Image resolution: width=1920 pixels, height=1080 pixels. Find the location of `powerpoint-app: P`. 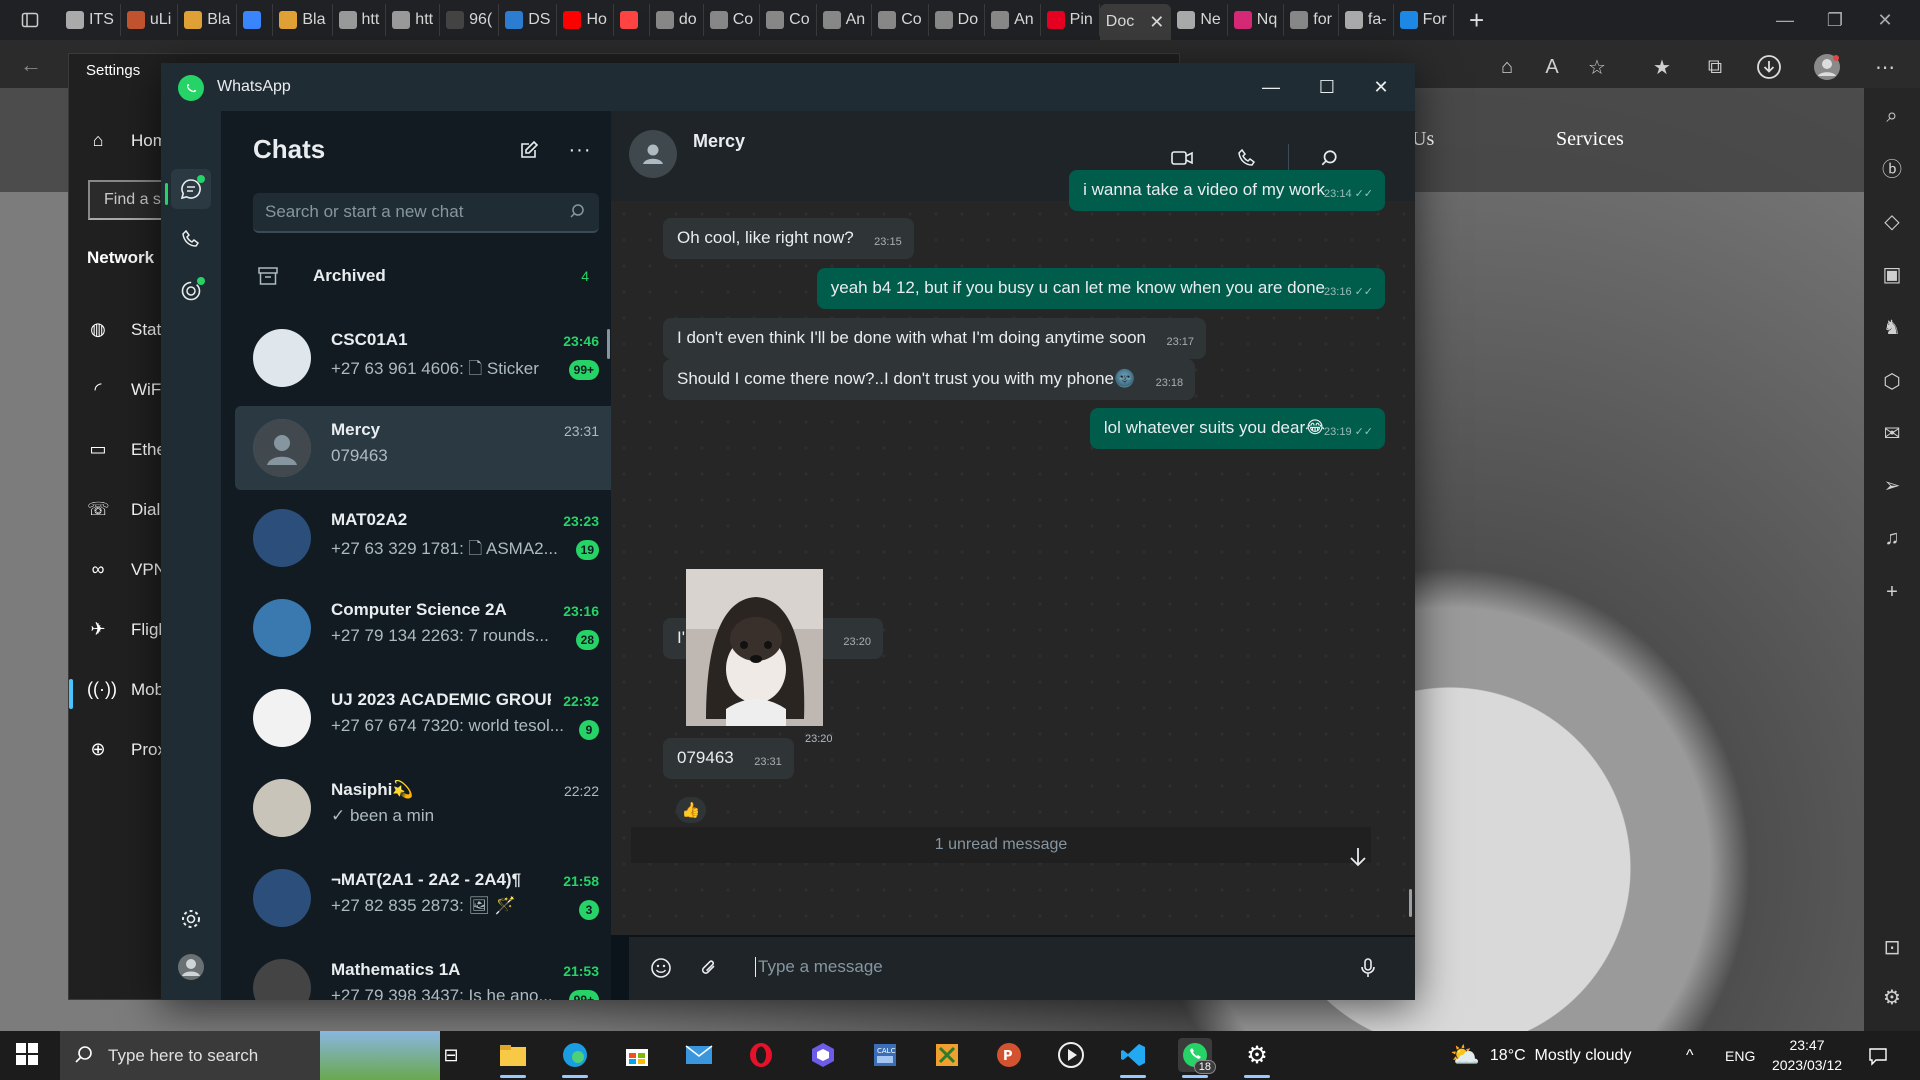

powerpoint-app: P is located at coordinates (1009, 1055).